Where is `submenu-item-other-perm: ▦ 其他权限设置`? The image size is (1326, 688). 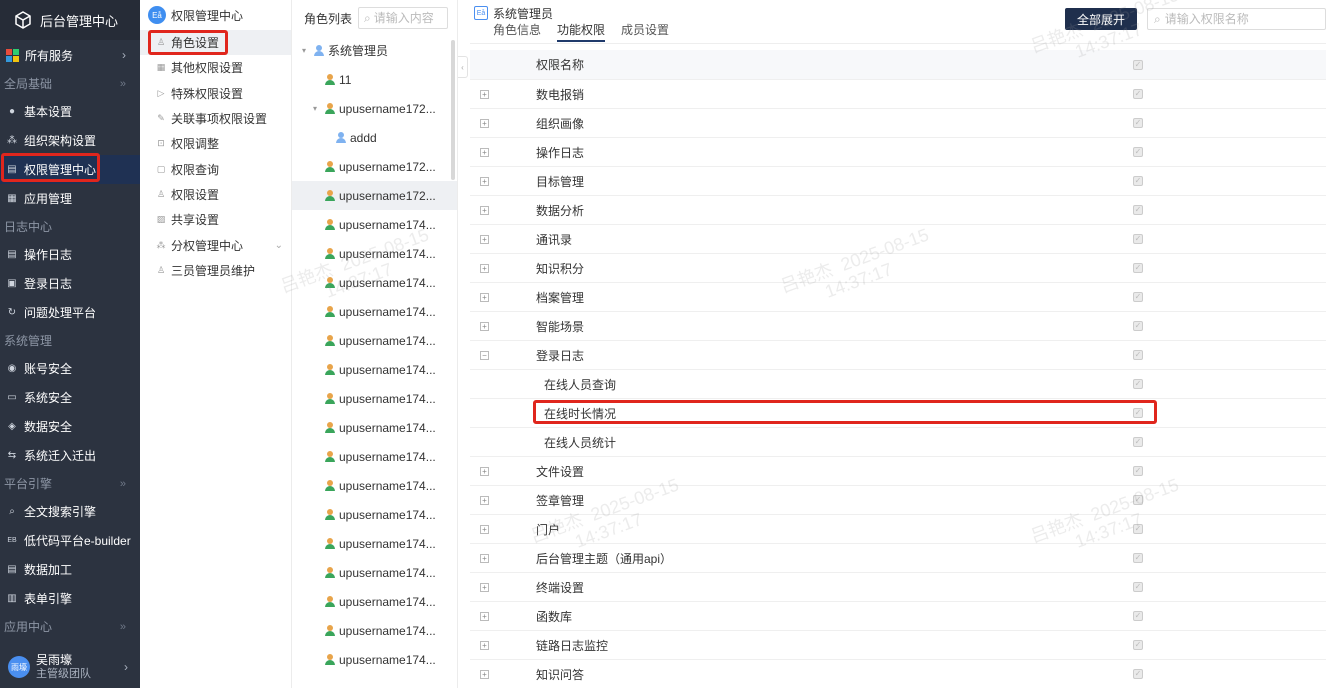
submenu-item-other-perm: ▦ 其他权限设置 is located at coordinates (215, 67).